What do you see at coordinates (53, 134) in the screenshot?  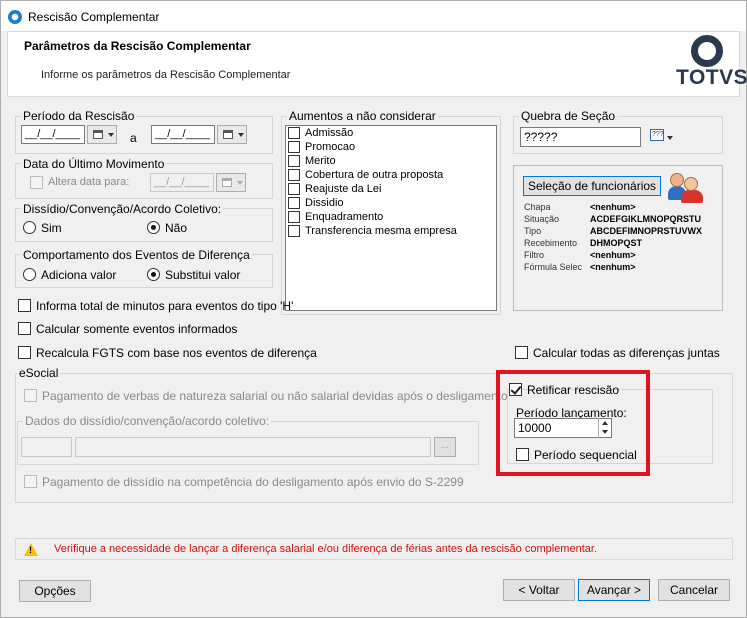 I see `periodo-from-input: __/__/____` at bounding box center [53, 134].